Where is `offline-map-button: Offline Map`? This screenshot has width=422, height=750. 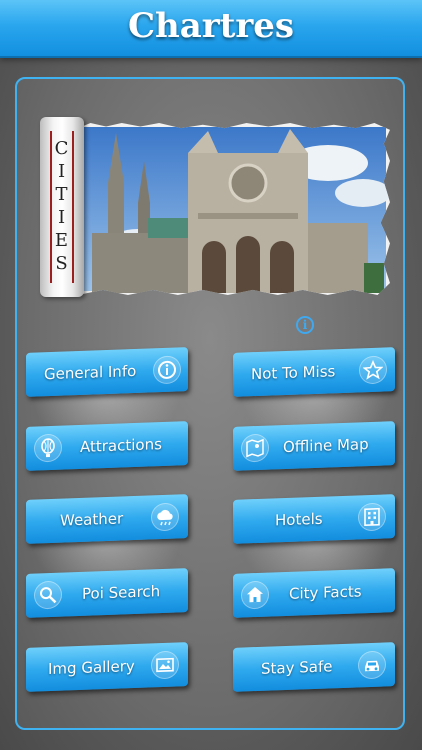 offline-map-button: Offline Map is located at coordinates (314, 446).